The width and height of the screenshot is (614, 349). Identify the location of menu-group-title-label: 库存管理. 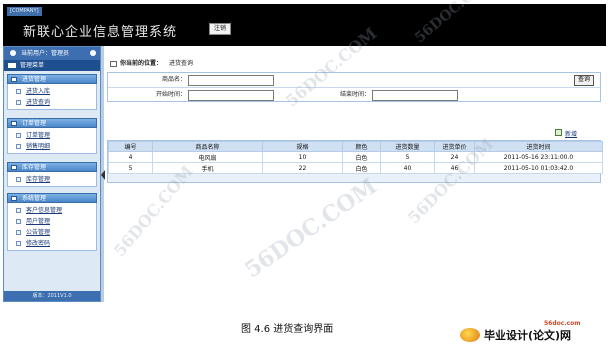
(34, 167).